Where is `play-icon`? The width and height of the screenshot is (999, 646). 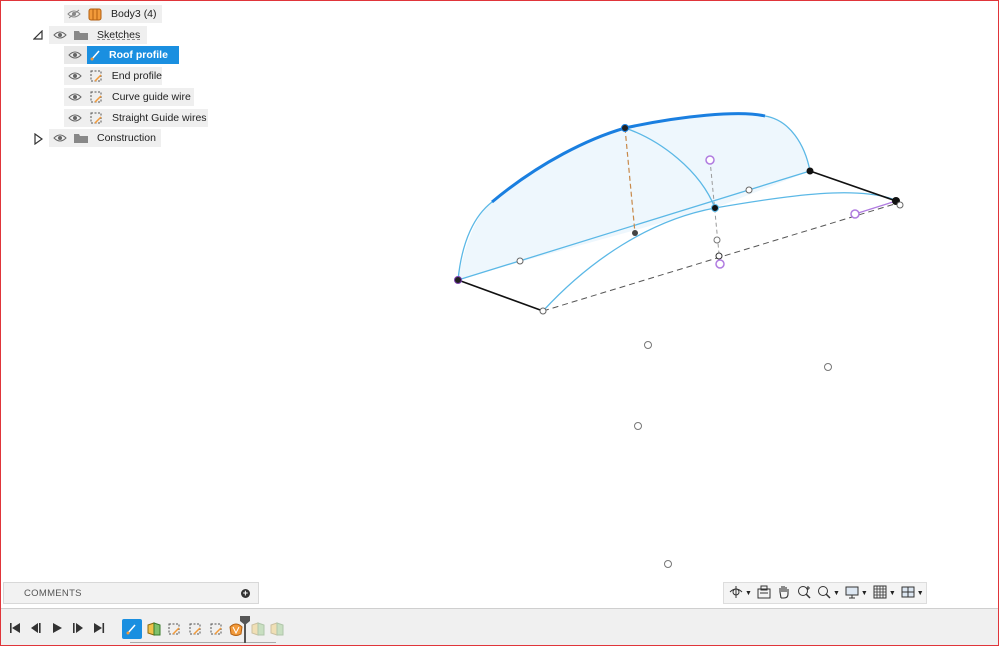 play-icon is located at coordinates (57, 628).